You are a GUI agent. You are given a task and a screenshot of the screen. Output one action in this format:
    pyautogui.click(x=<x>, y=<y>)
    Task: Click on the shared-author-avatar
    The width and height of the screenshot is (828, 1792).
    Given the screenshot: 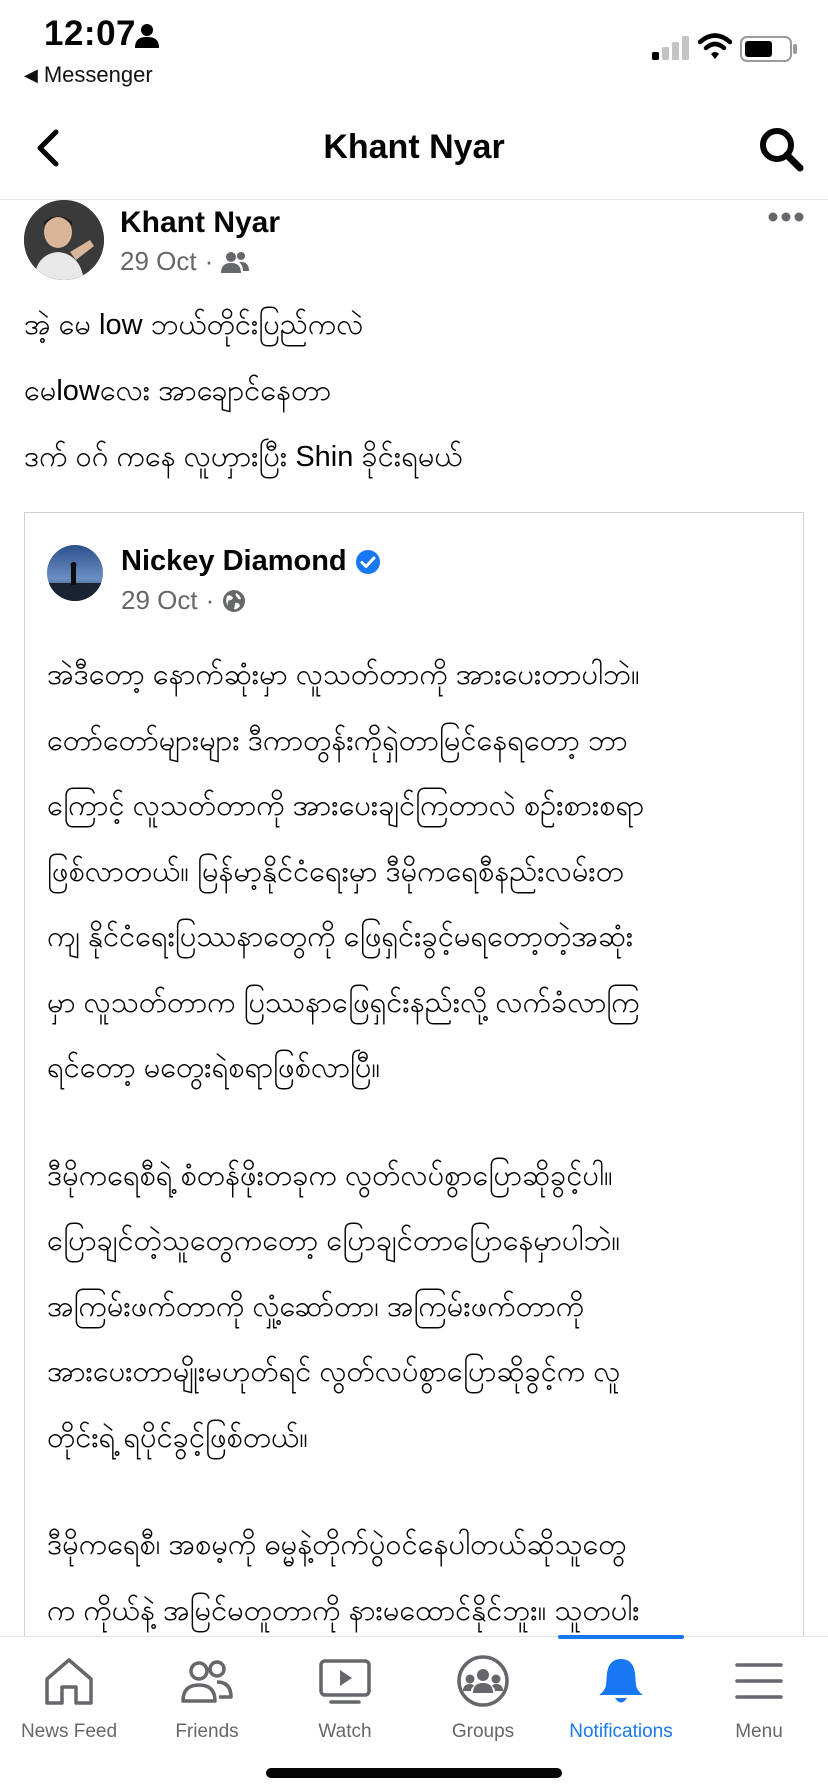 What is the action you would take?
    pyautogui.click(x=75, y=573)
    